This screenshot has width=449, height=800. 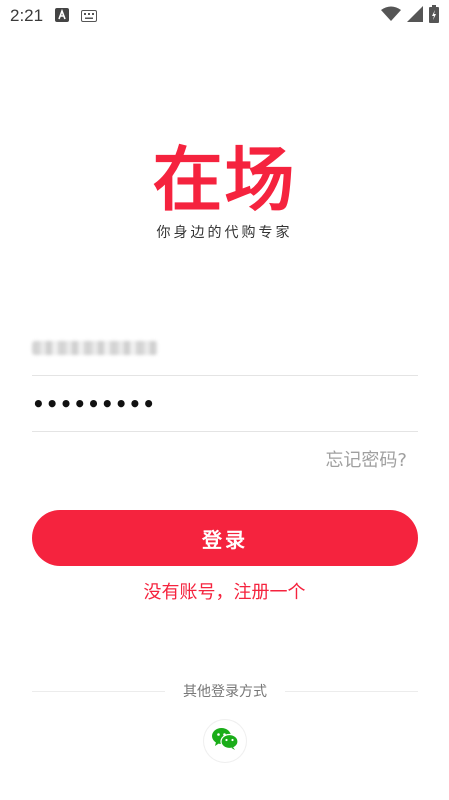 I want to click on account-input, so click(x=225, y=348).